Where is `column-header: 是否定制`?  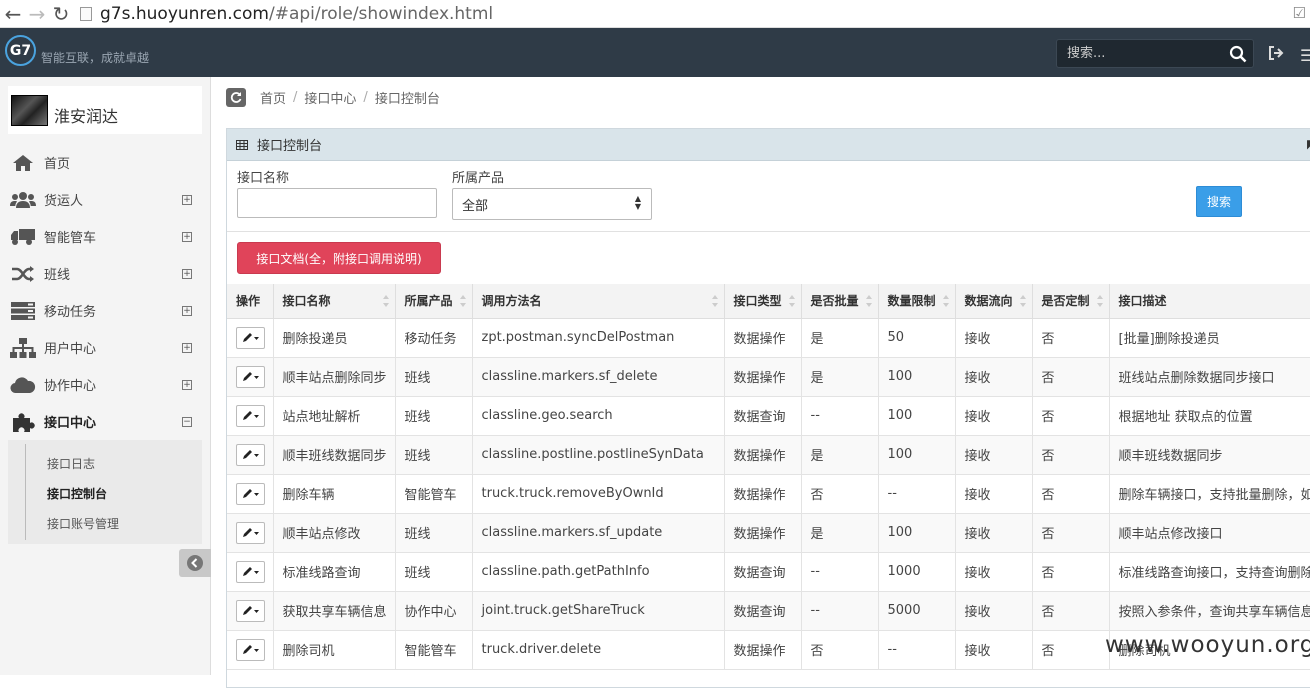
column-header: 是否定制 is located at coordinates (1071, 301).